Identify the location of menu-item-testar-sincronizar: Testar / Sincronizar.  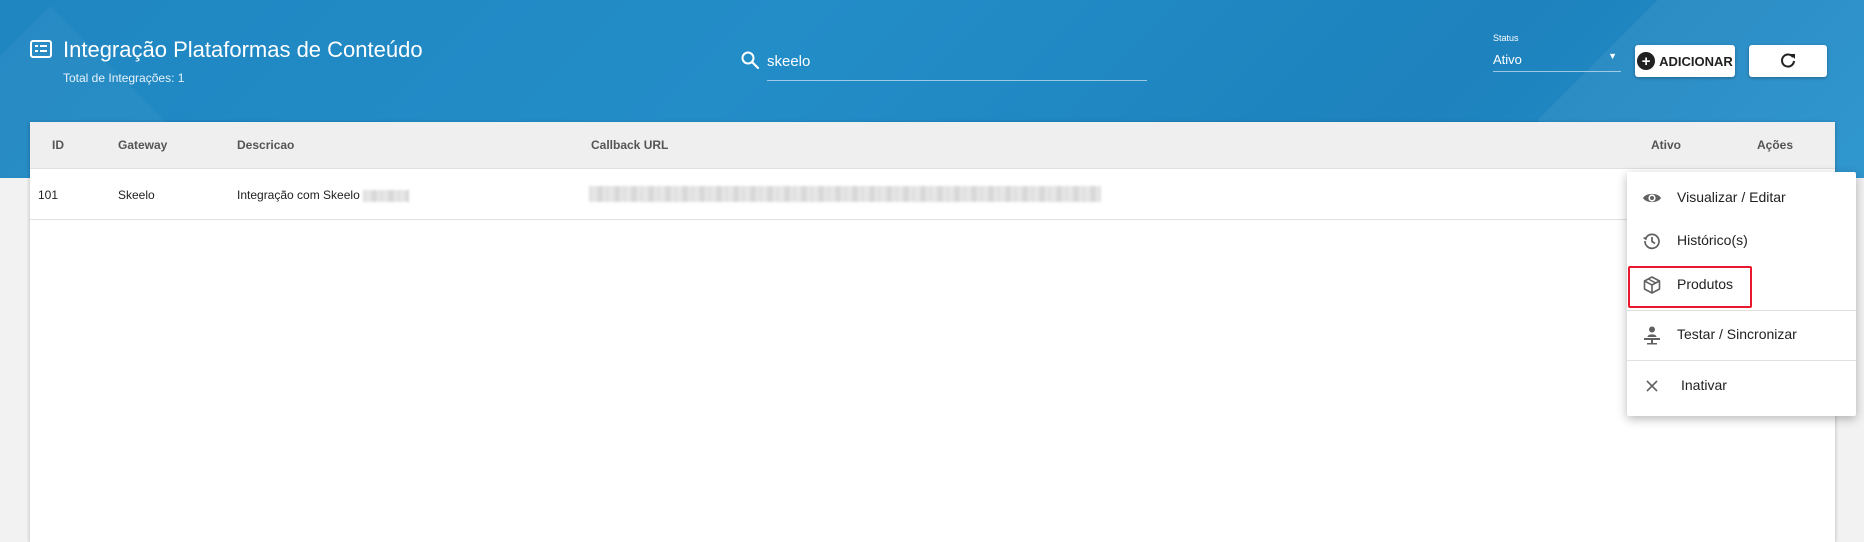
(1741, 335).